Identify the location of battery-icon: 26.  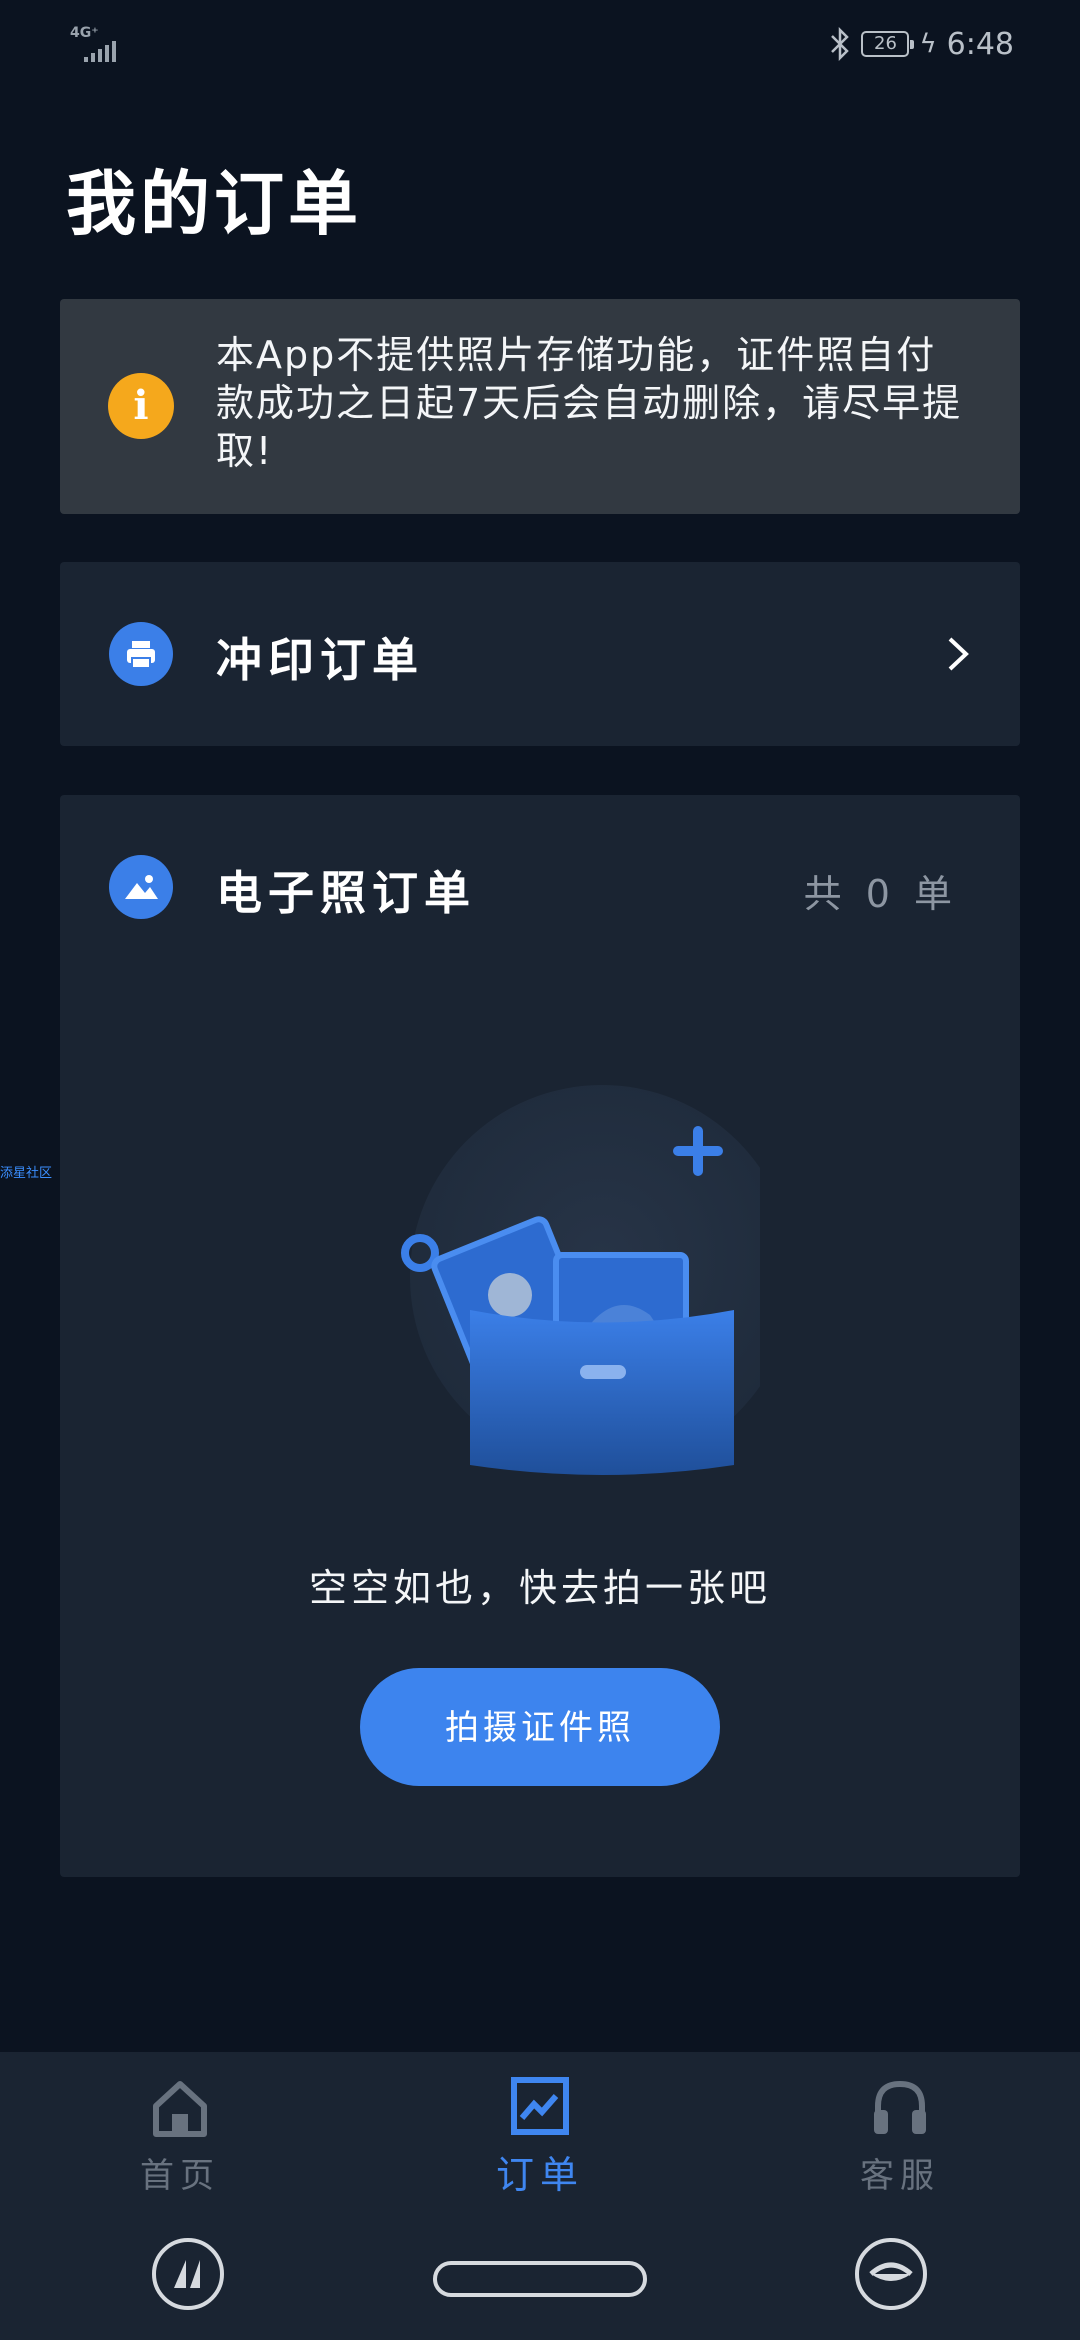
(888, 44).